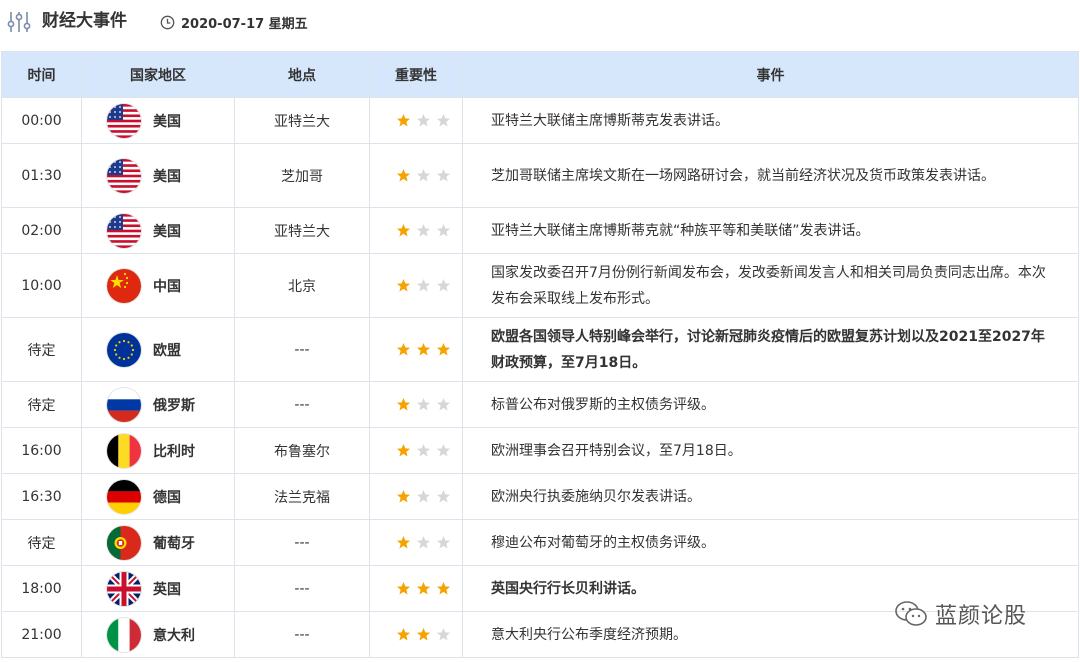  I want to click on table-row: 00:00 美国 亚特兰大 亚特兰大联储主席博斯蒂克发表讲话。, so click(540, 120).